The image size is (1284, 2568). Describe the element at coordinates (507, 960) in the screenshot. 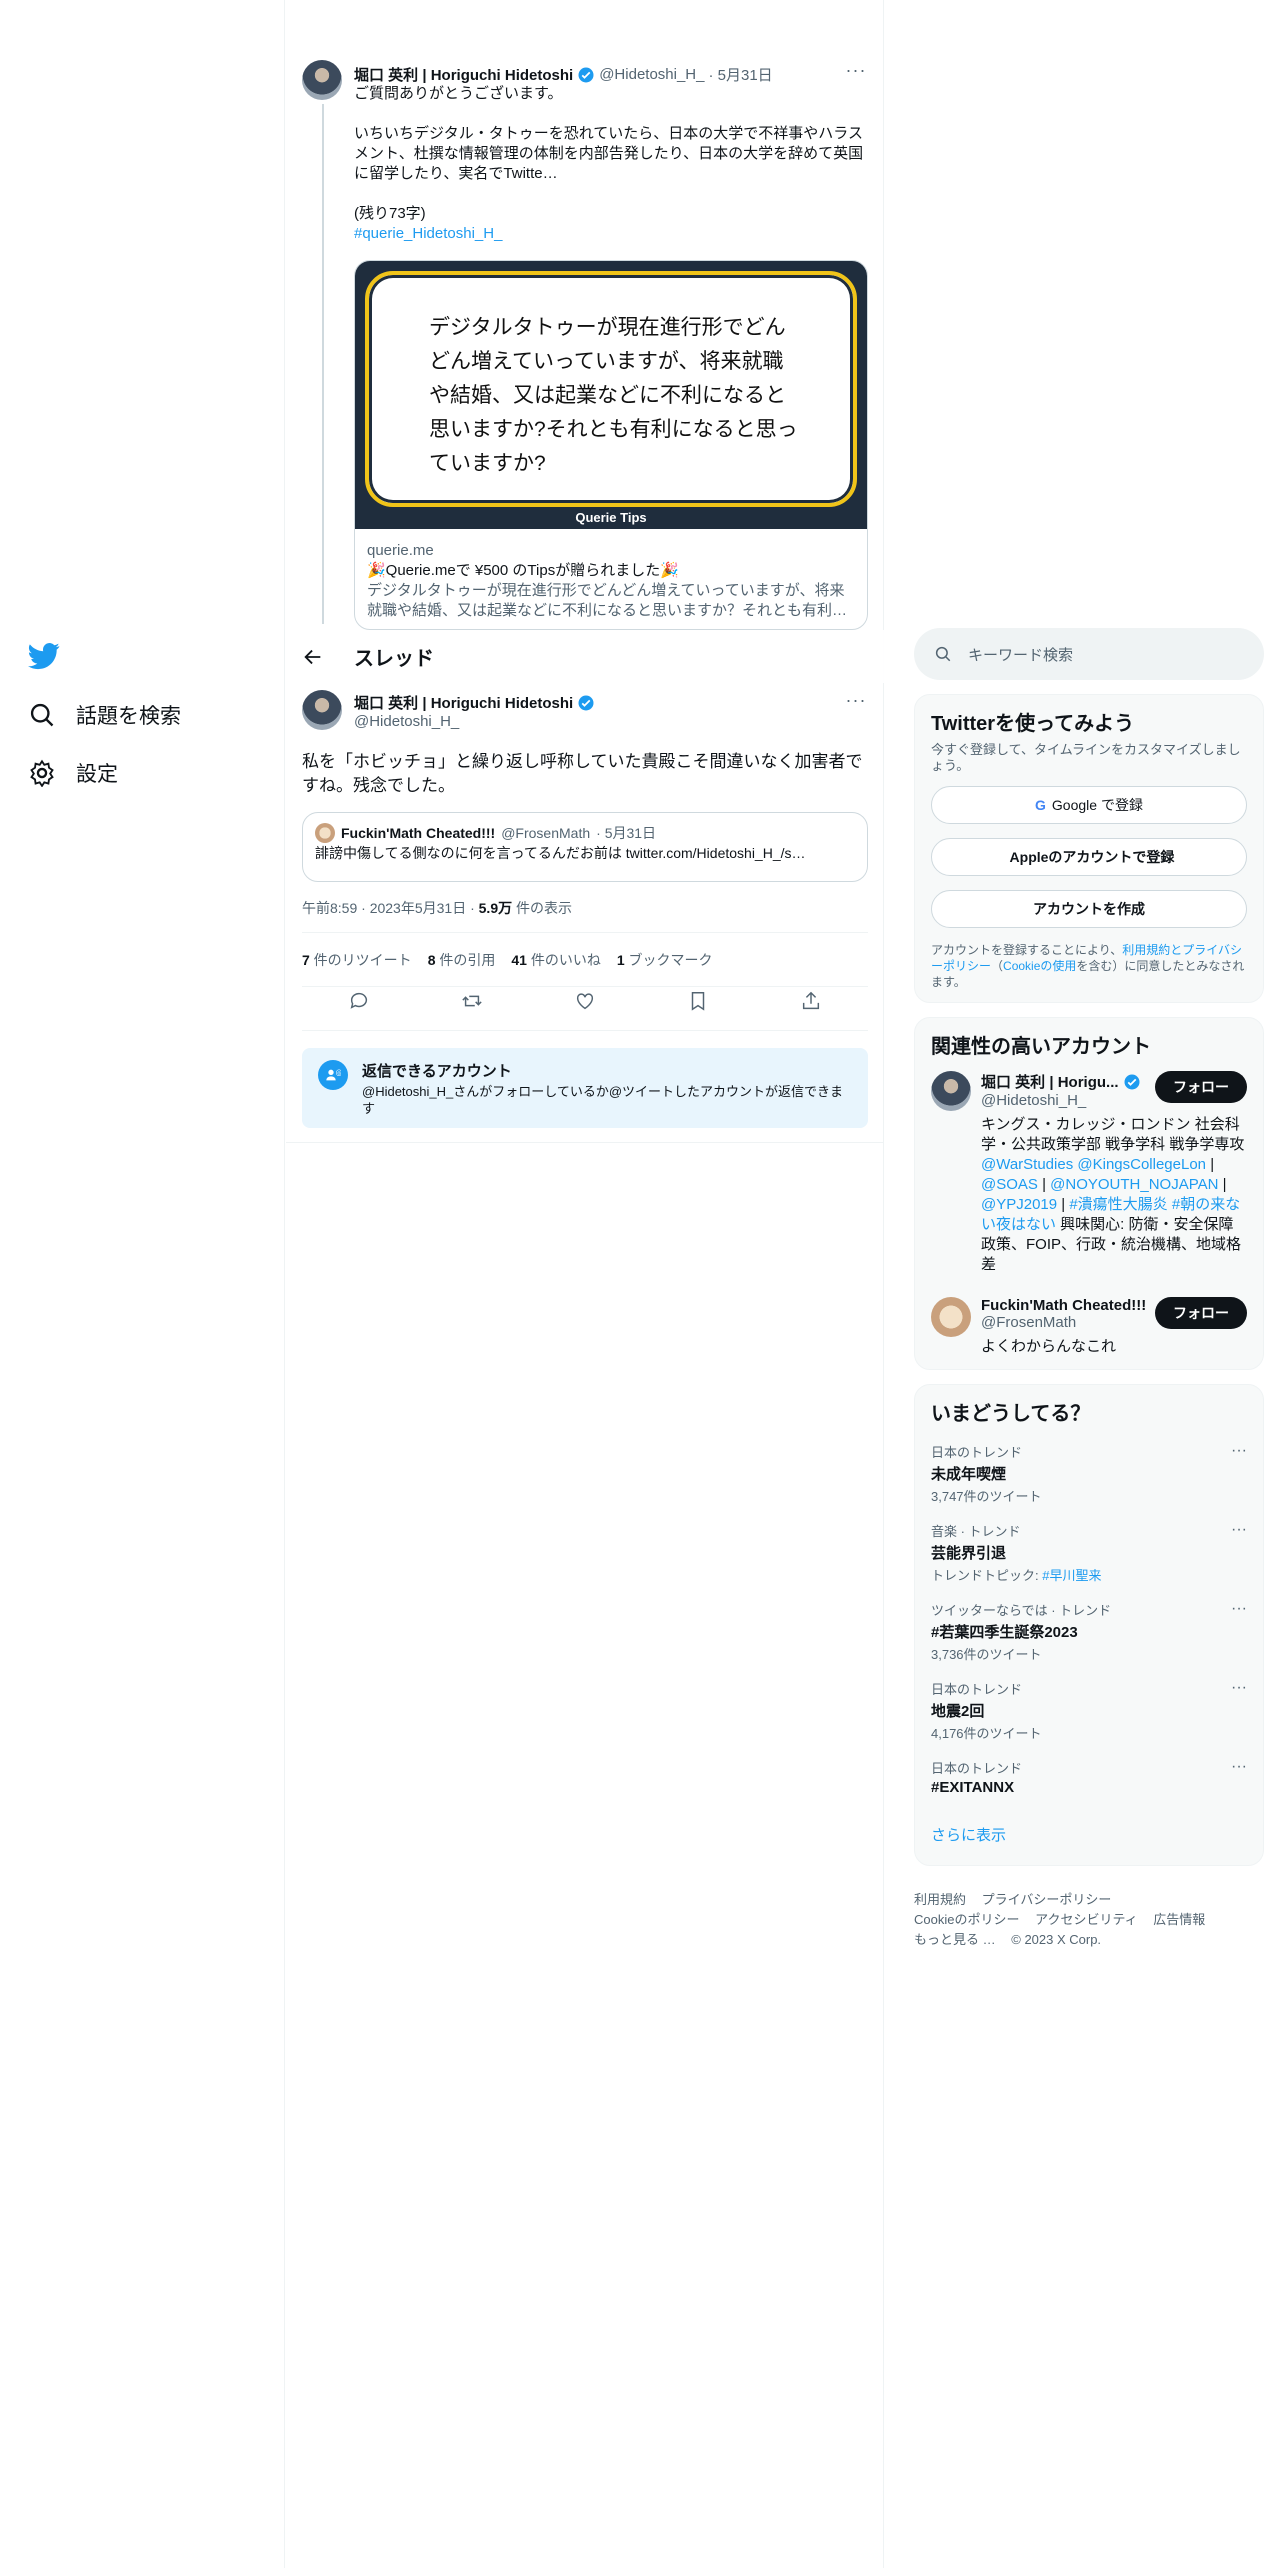

I see `engagement-stats: 7 件のリツイート 8 件の引用 41 件のいいね 1 ブックマーク` at that location.